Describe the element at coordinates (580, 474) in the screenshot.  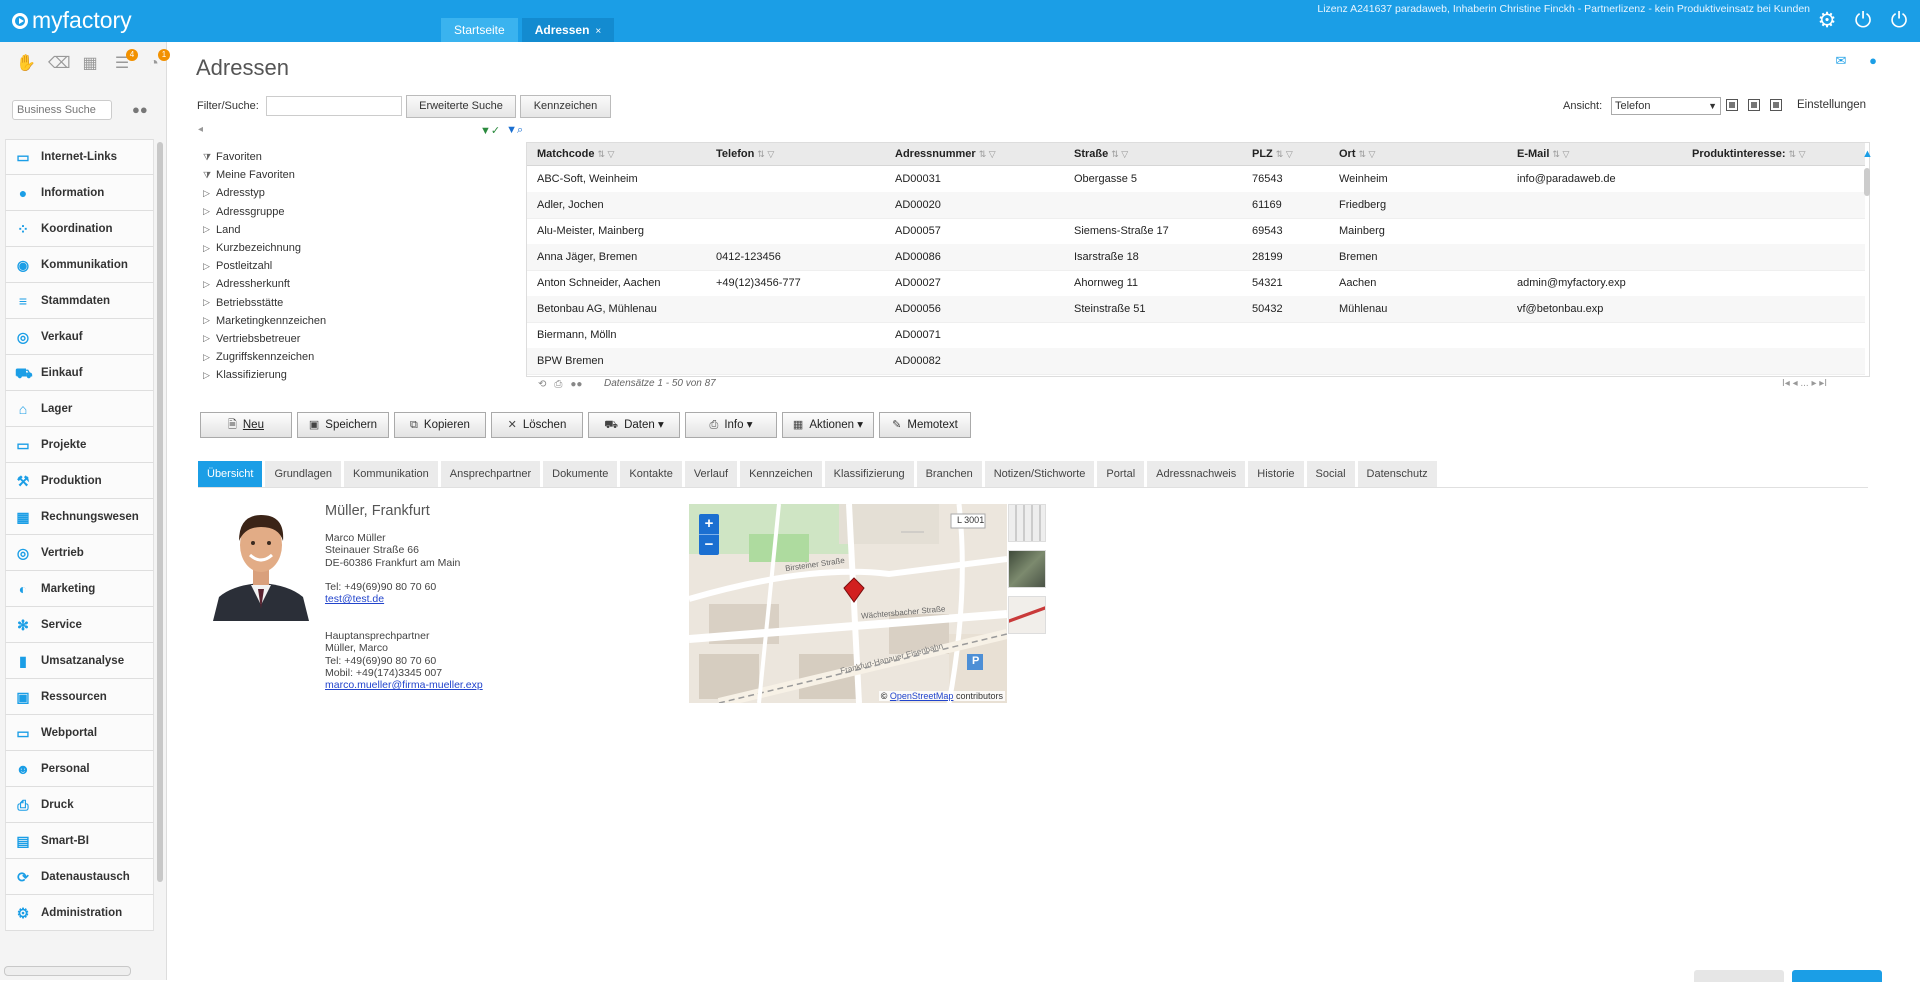
I see `tab-dokumente: Dokumente` at that location.